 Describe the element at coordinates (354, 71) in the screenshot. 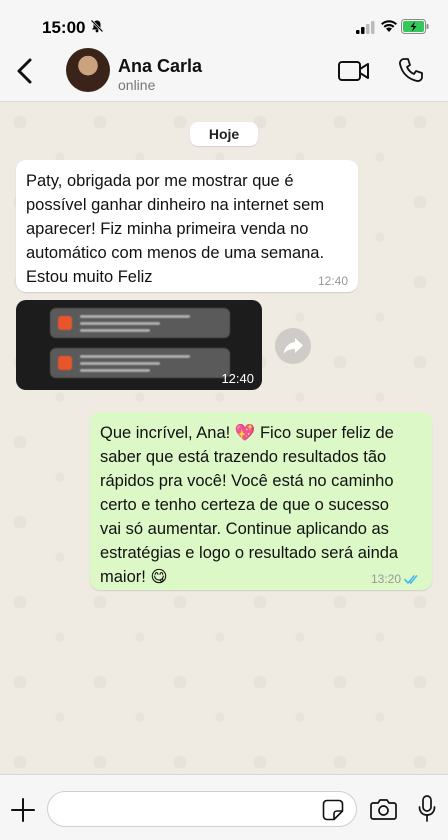

I see `video-call-icon` at that location.